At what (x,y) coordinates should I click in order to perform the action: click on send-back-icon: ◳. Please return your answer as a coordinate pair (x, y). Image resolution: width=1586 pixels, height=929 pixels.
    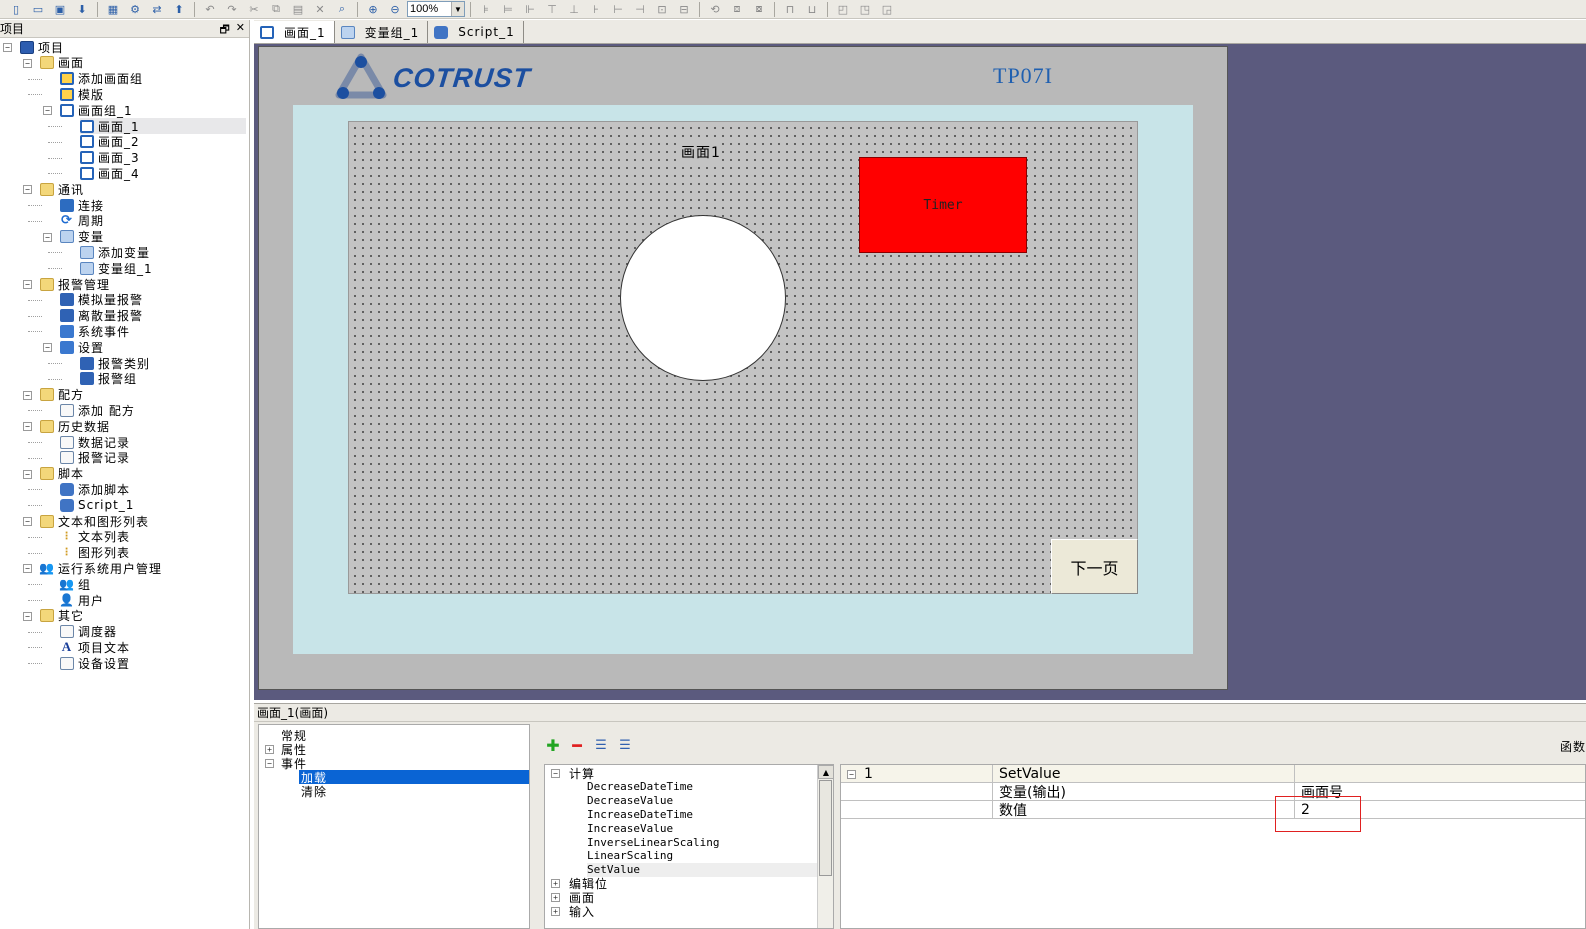
    Looking at the image, I should click on (865, 9).